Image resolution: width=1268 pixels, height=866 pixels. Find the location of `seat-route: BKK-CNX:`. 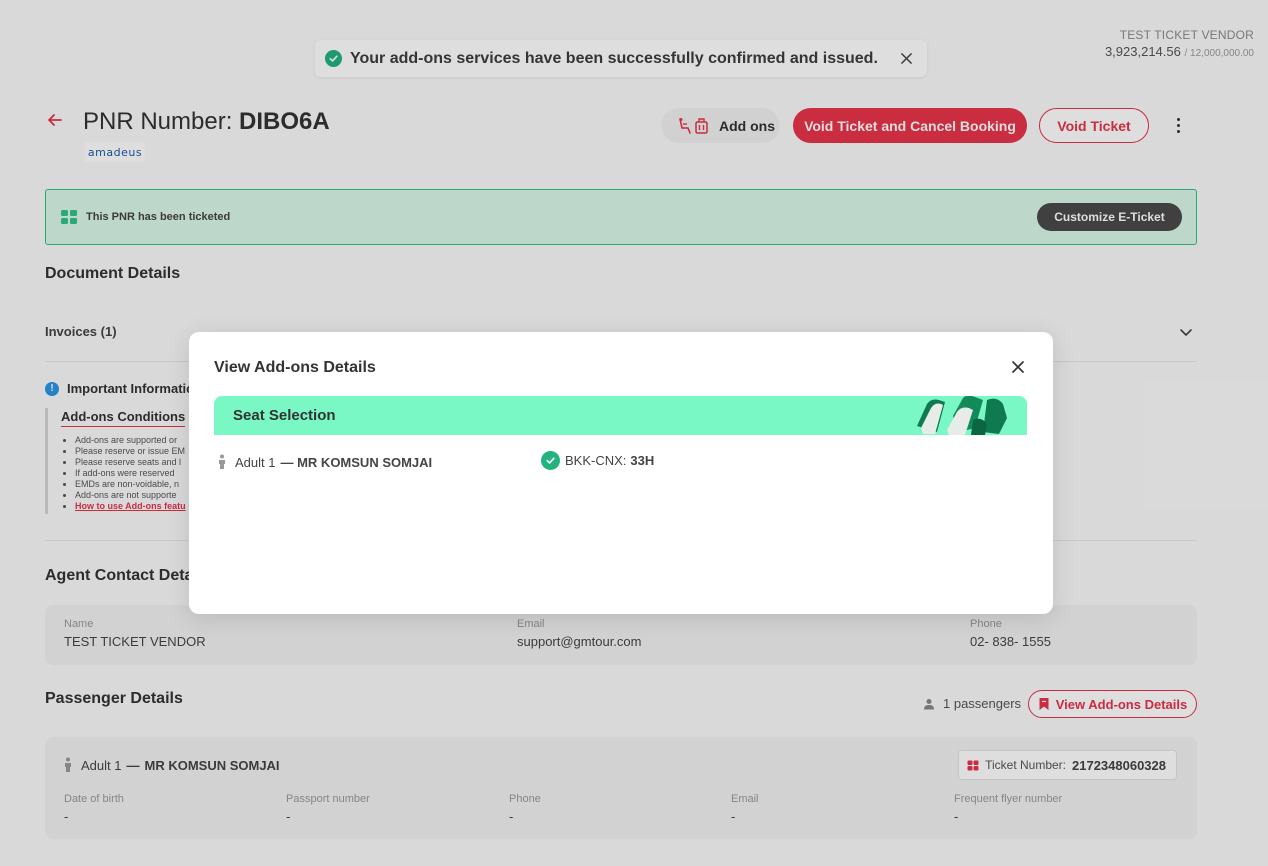

seat-route: BKK-CNX: is located at coordinates (596, 460).